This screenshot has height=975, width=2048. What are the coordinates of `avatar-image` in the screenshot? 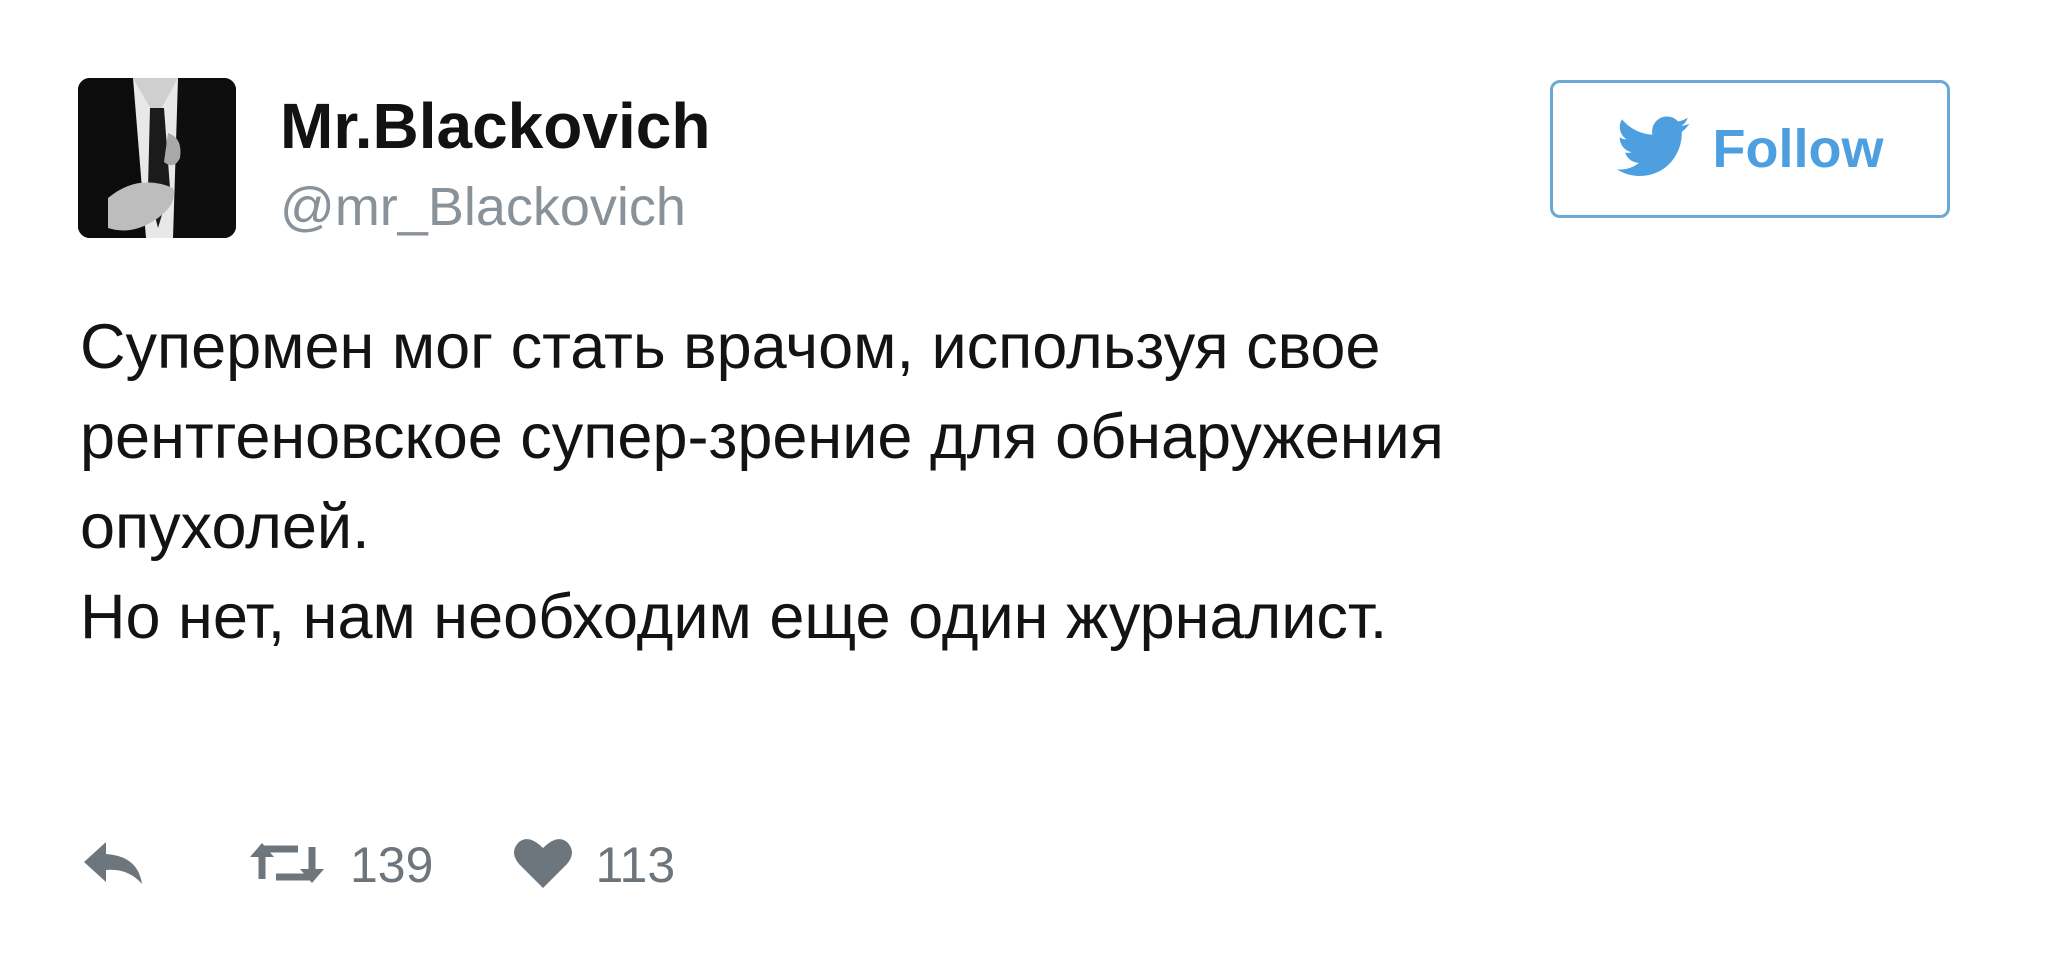 It's located at (157, 158).